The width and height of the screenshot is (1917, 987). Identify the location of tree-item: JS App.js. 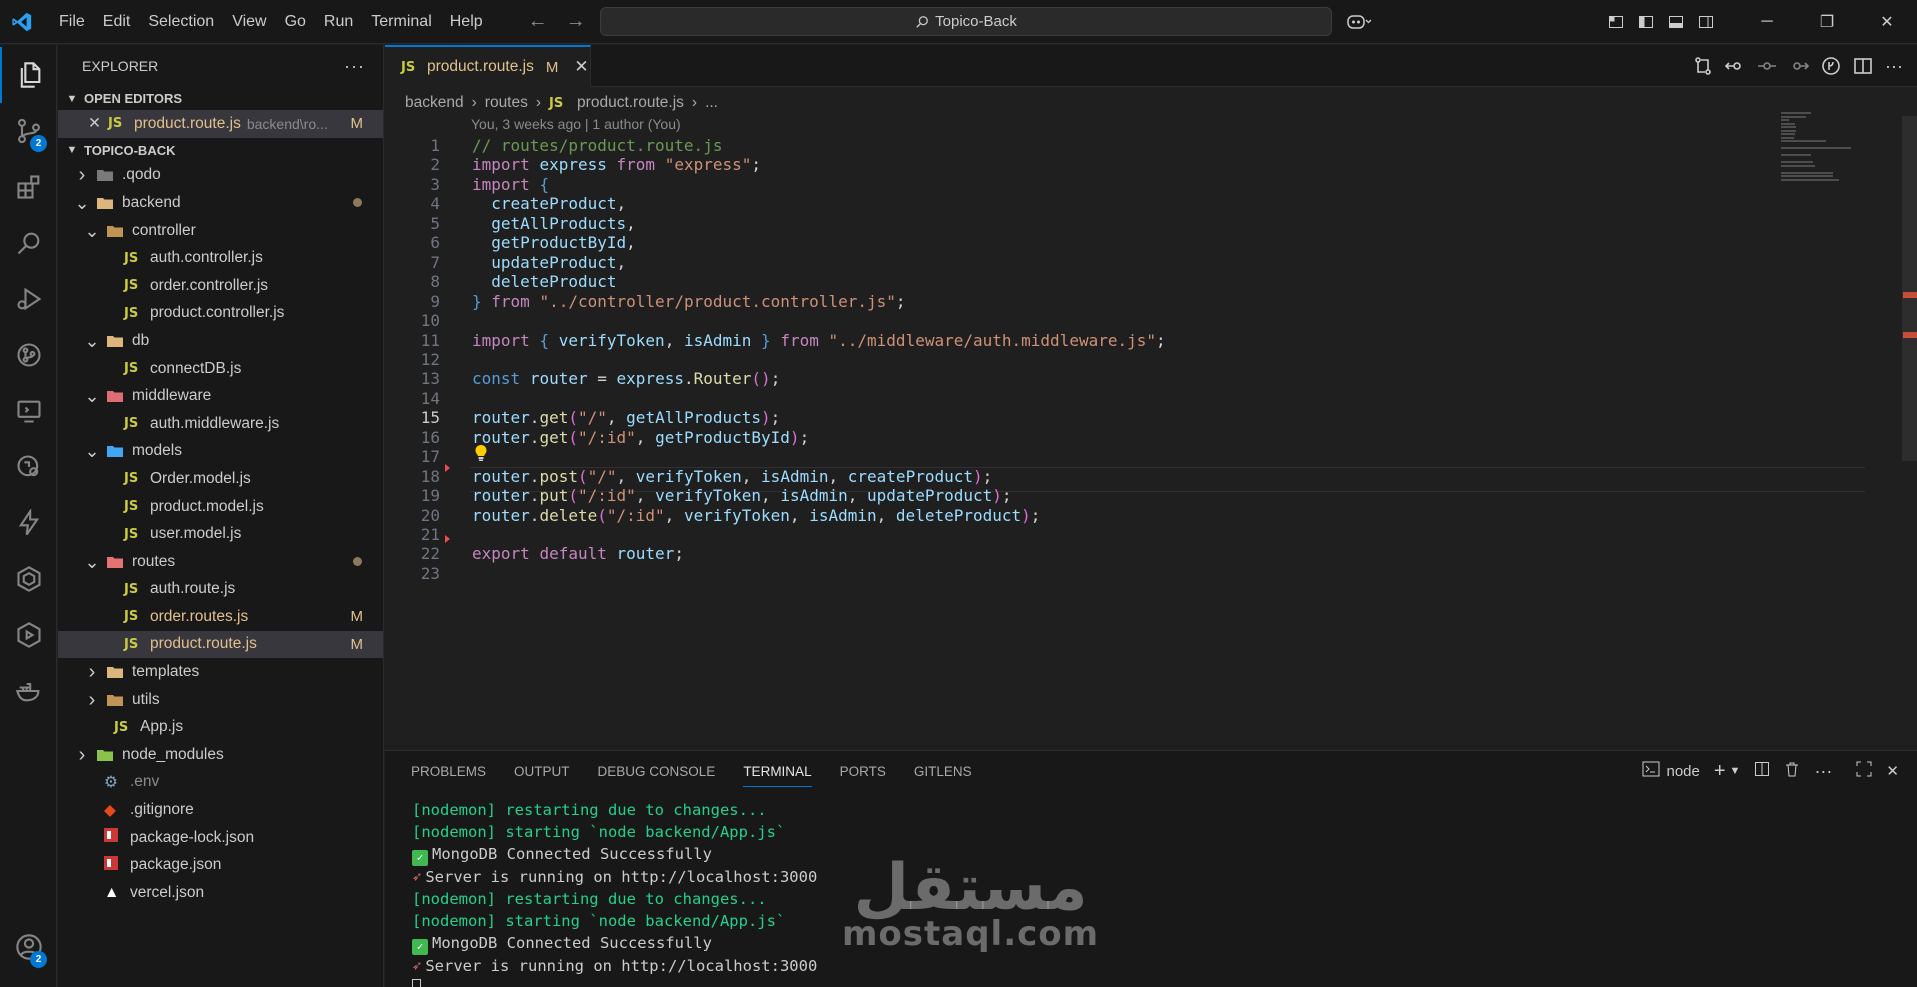
(220, 727).